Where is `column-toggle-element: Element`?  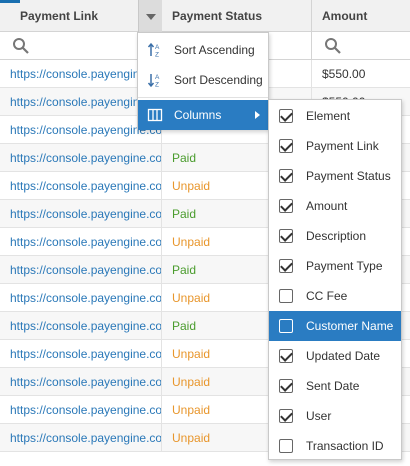 column-toggle-element: Element is located at coordinates (335, 116).